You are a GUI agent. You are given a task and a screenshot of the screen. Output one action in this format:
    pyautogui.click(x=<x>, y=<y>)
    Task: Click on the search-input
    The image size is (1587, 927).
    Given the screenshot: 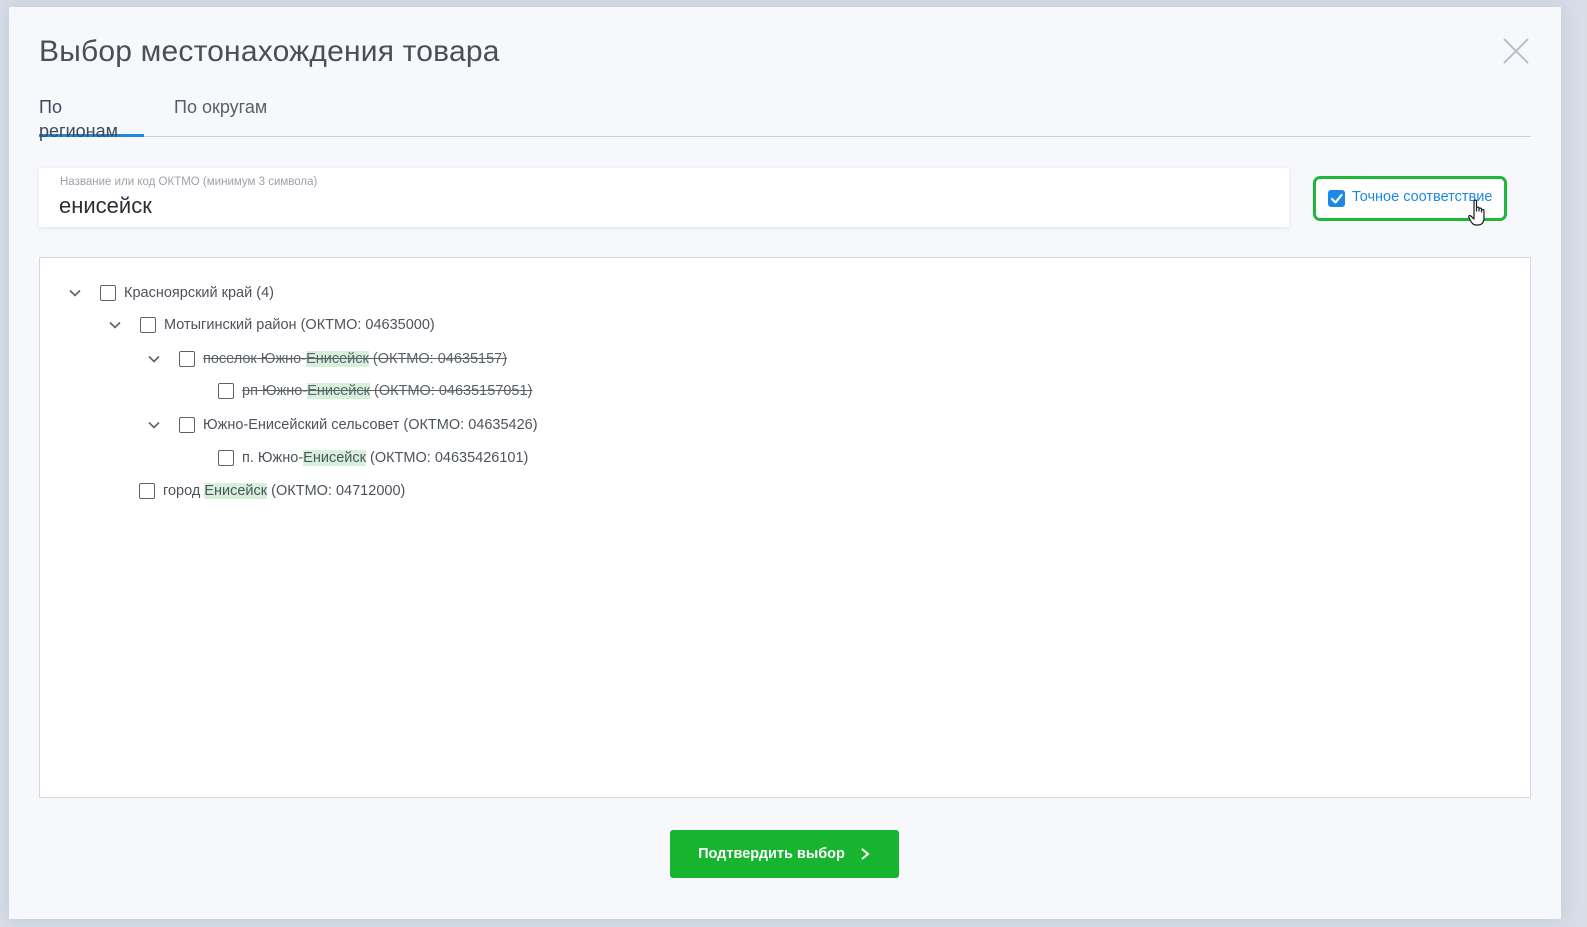 What is the action you would take?
    pyautogui.click(x=659, y=206)
    